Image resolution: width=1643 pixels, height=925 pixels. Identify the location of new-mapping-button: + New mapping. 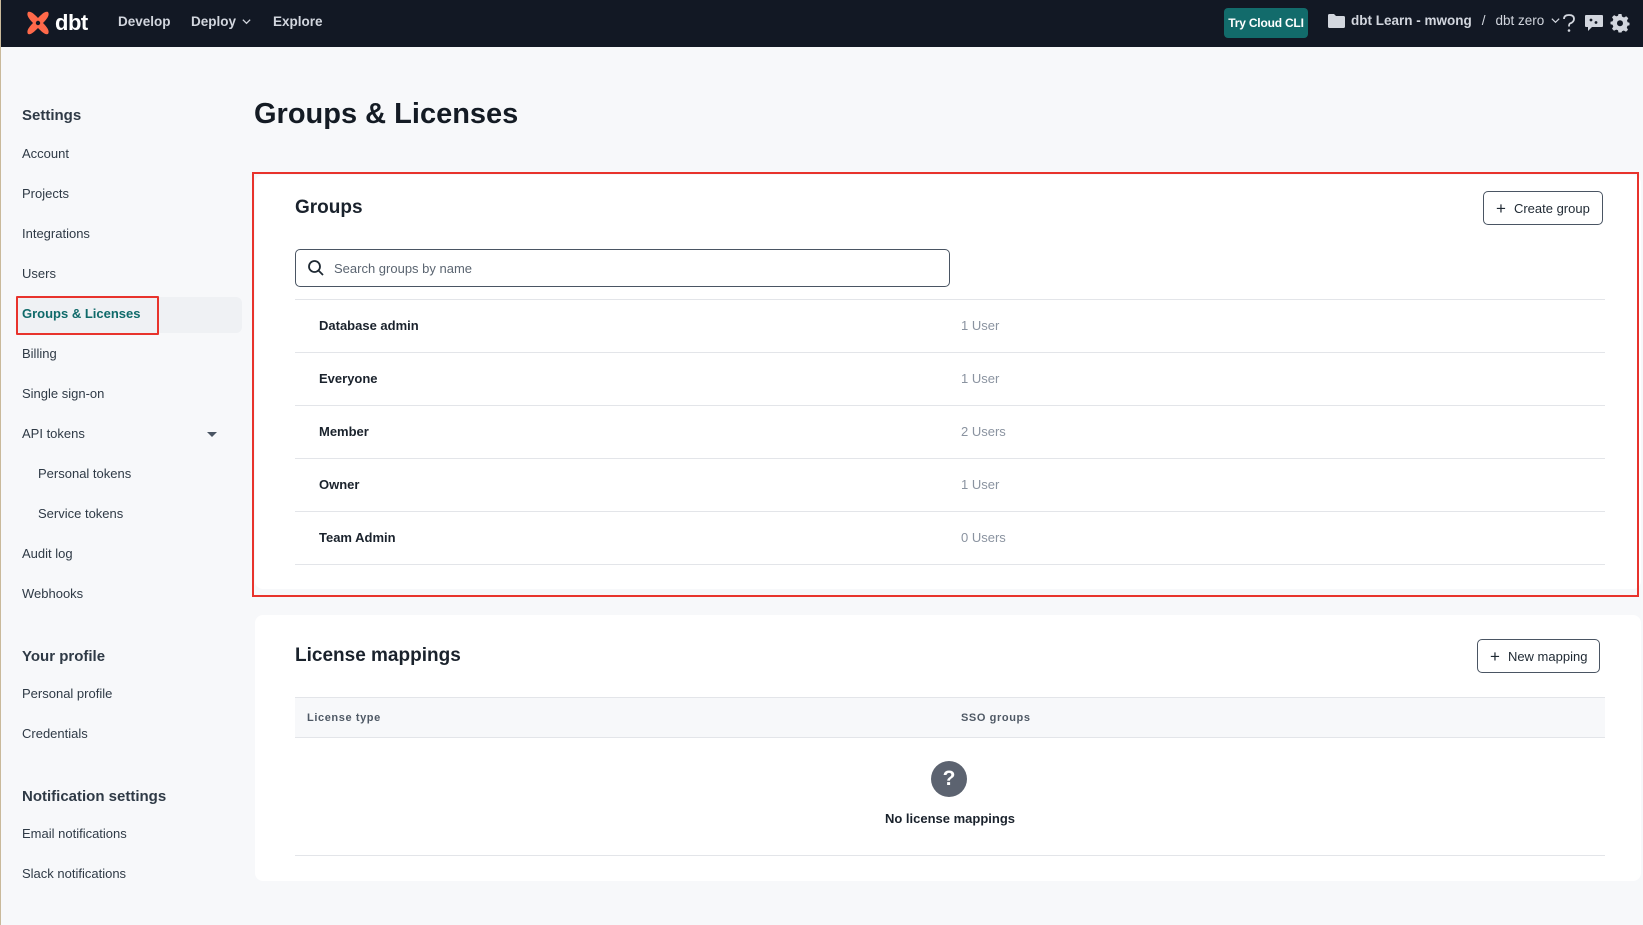
(1539, 656).